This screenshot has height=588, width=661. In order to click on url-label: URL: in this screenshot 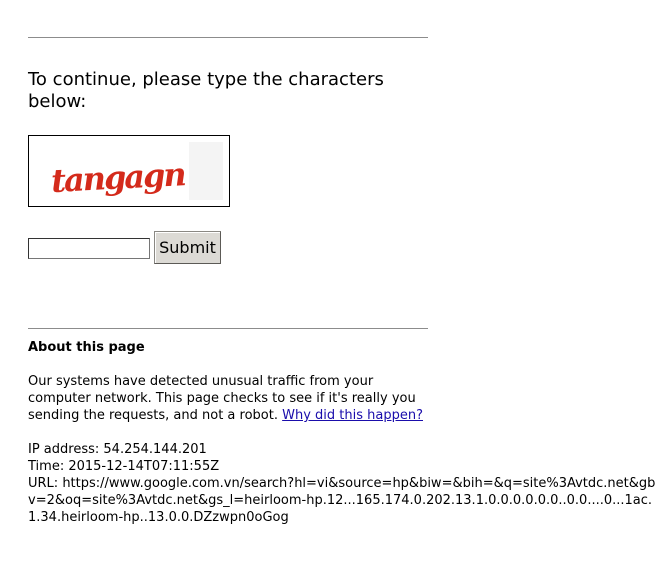, I will do `click(43, 483)`.